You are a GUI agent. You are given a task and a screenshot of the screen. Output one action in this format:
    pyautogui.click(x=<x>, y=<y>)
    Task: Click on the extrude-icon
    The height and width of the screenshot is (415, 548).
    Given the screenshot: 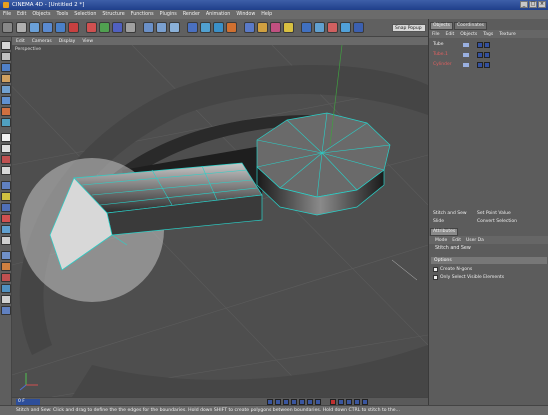 What is the action you would take?
    pyautogui.click(x=6, y=299)
    